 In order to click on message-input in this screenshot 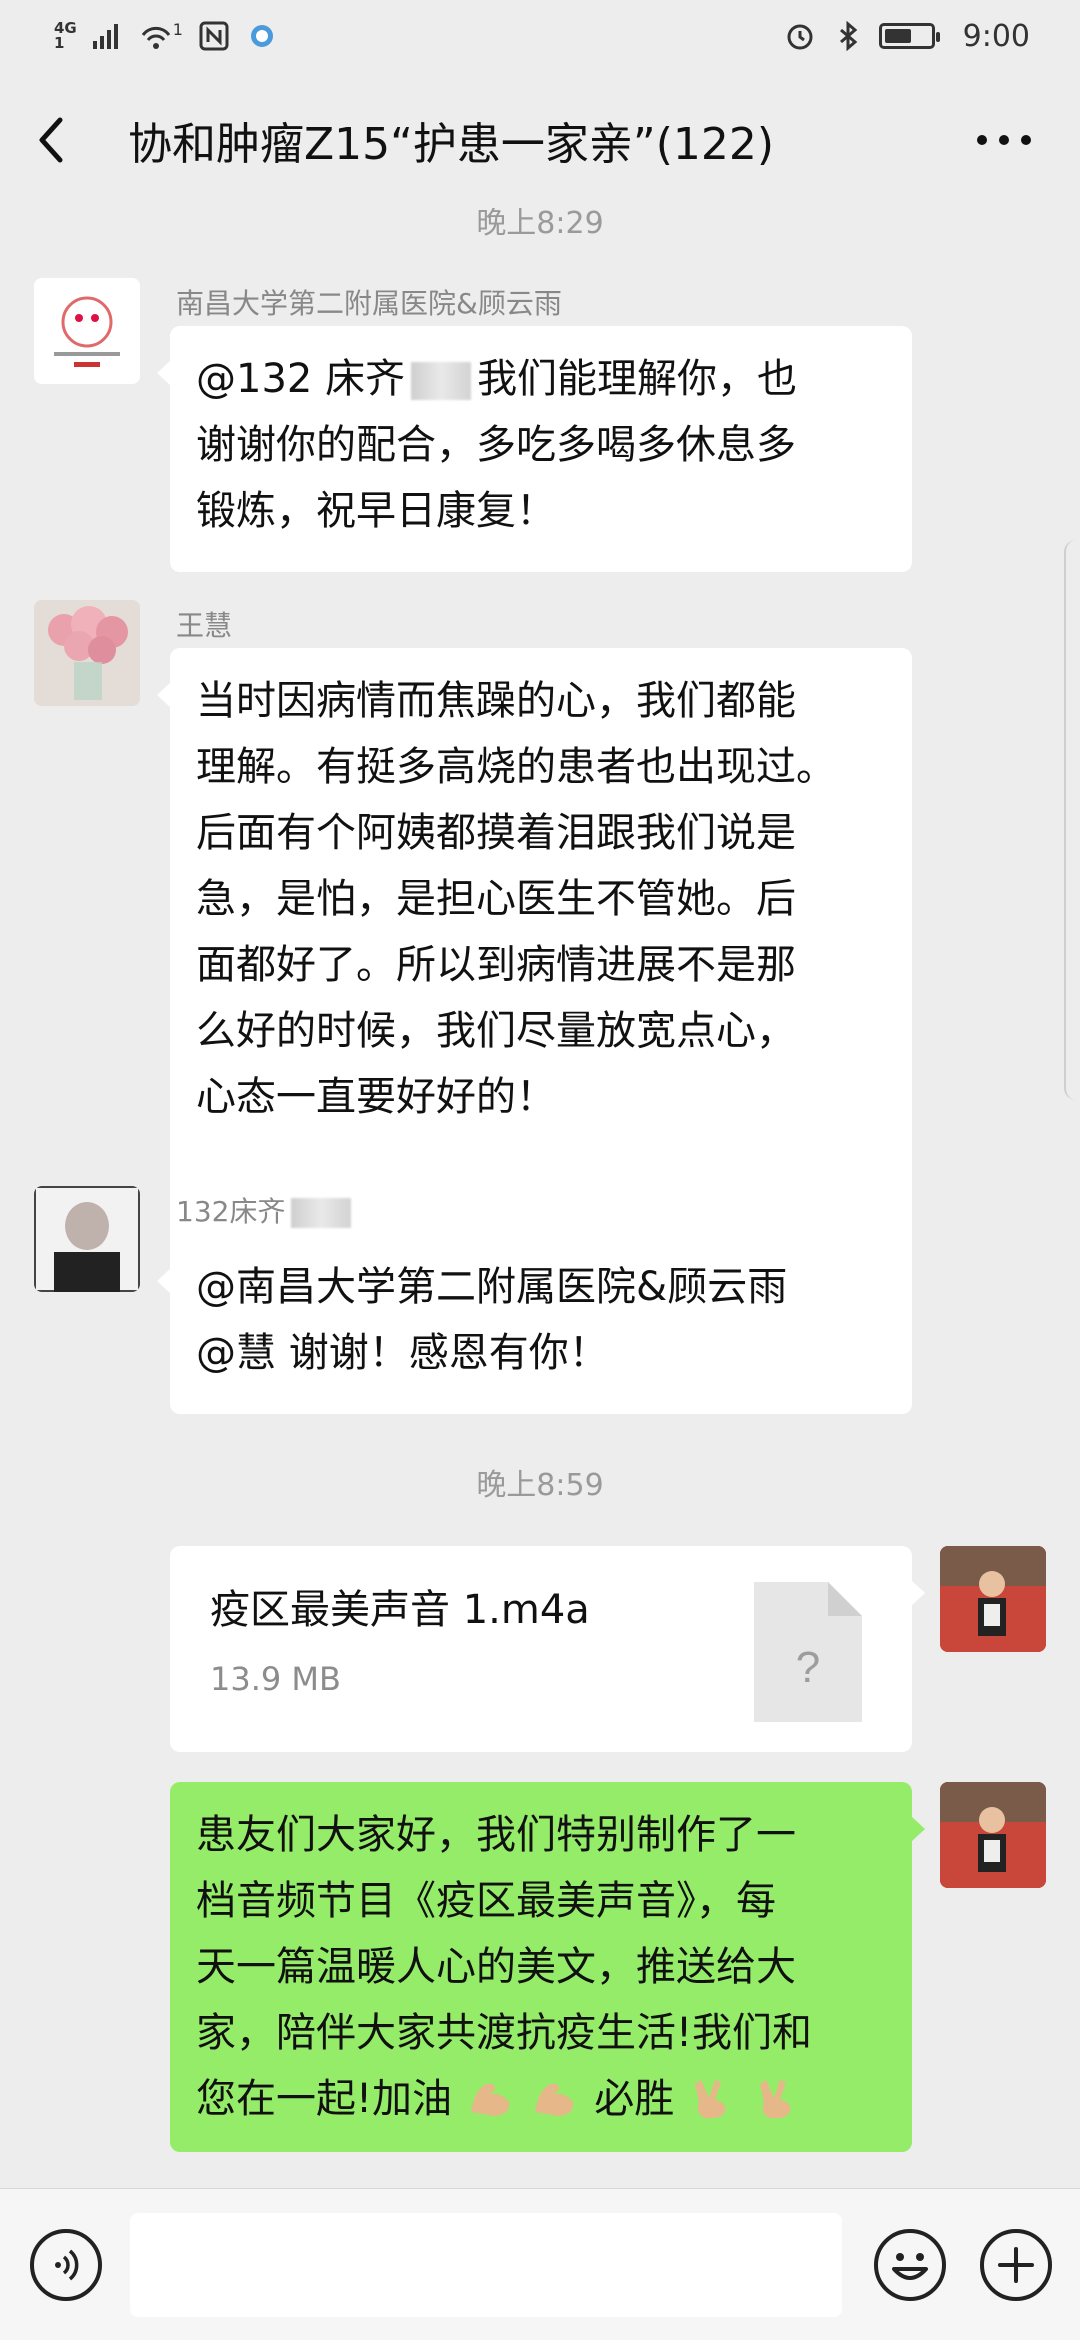, I will do `click(486, 2265)`.